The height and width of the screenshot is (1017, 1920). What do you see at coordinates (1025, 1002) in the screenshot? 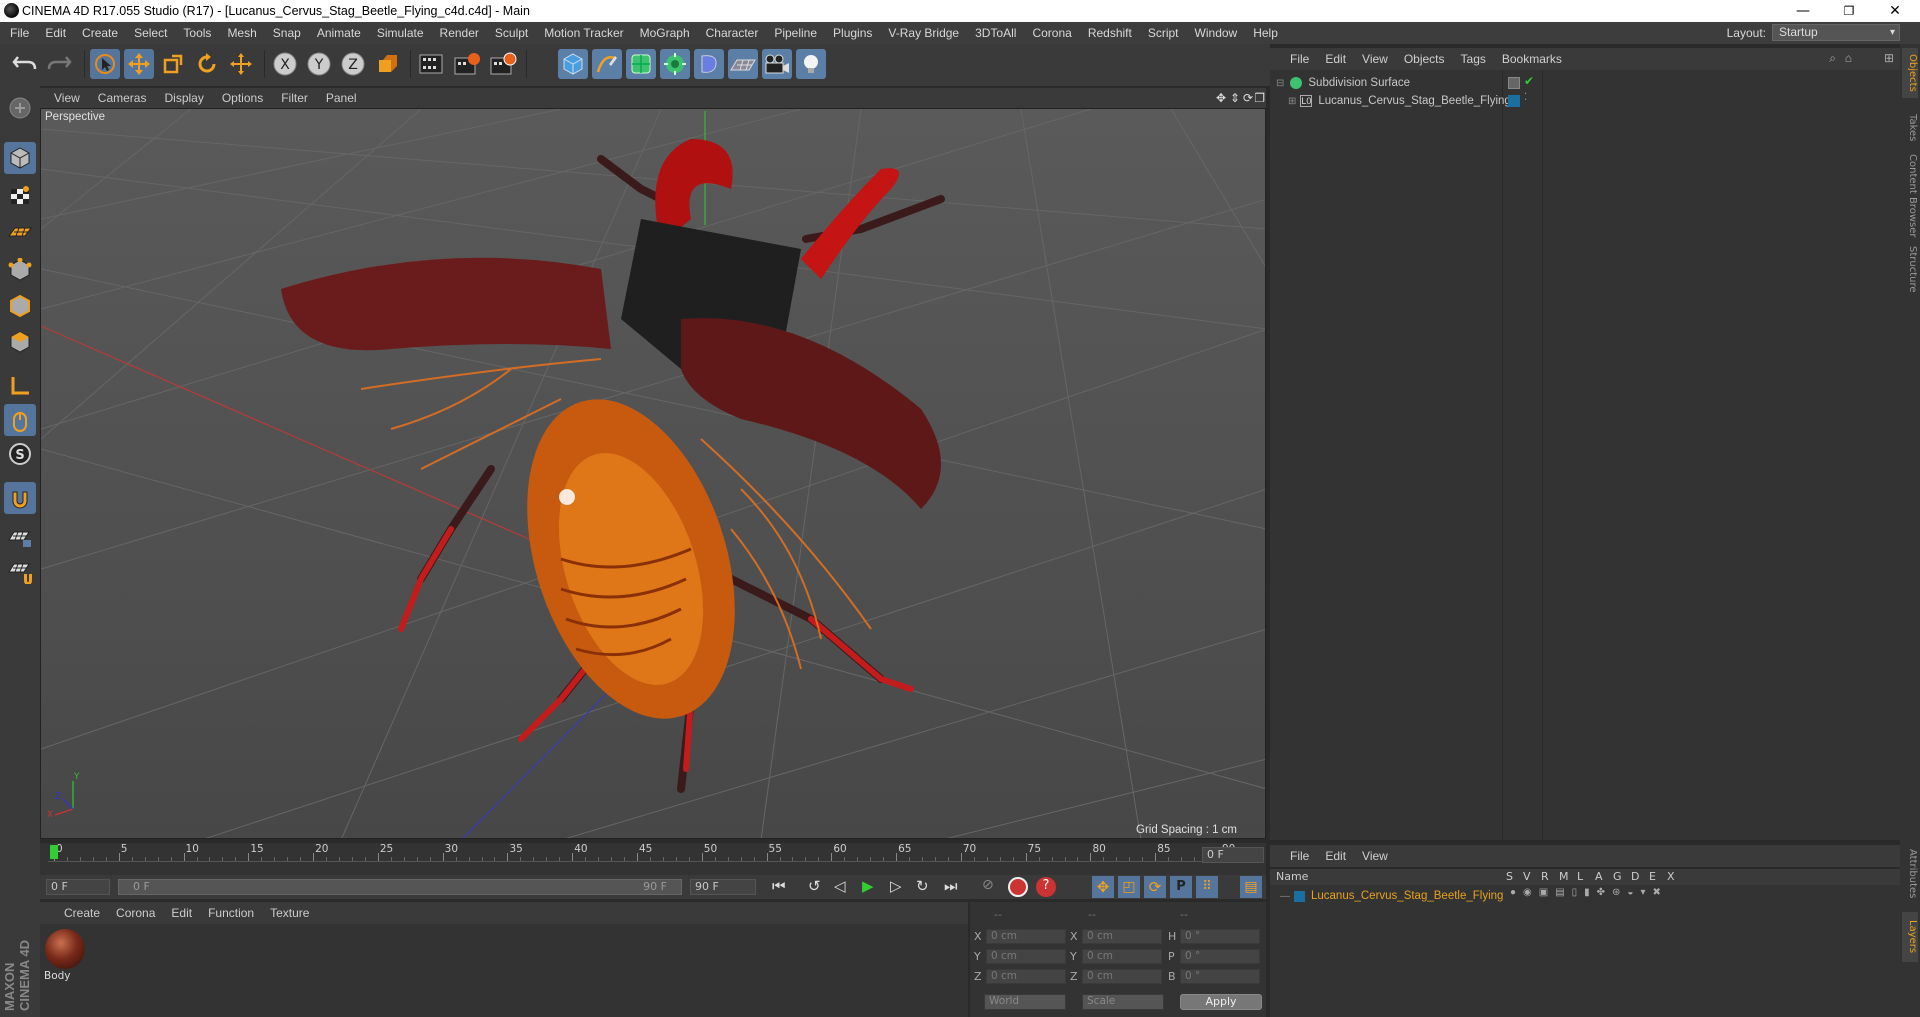
I see `coordinate-mode-dropdown: World` at bounding box center [1025, 1002].